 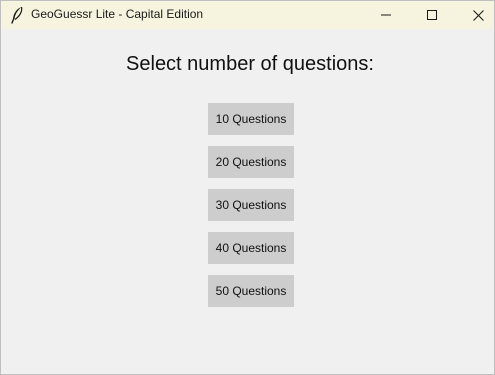 What do you see at coordinates (251, 119) in the screenshot?
I see `questions-10-button: 10 Questions` at bounding box center [251, 119].